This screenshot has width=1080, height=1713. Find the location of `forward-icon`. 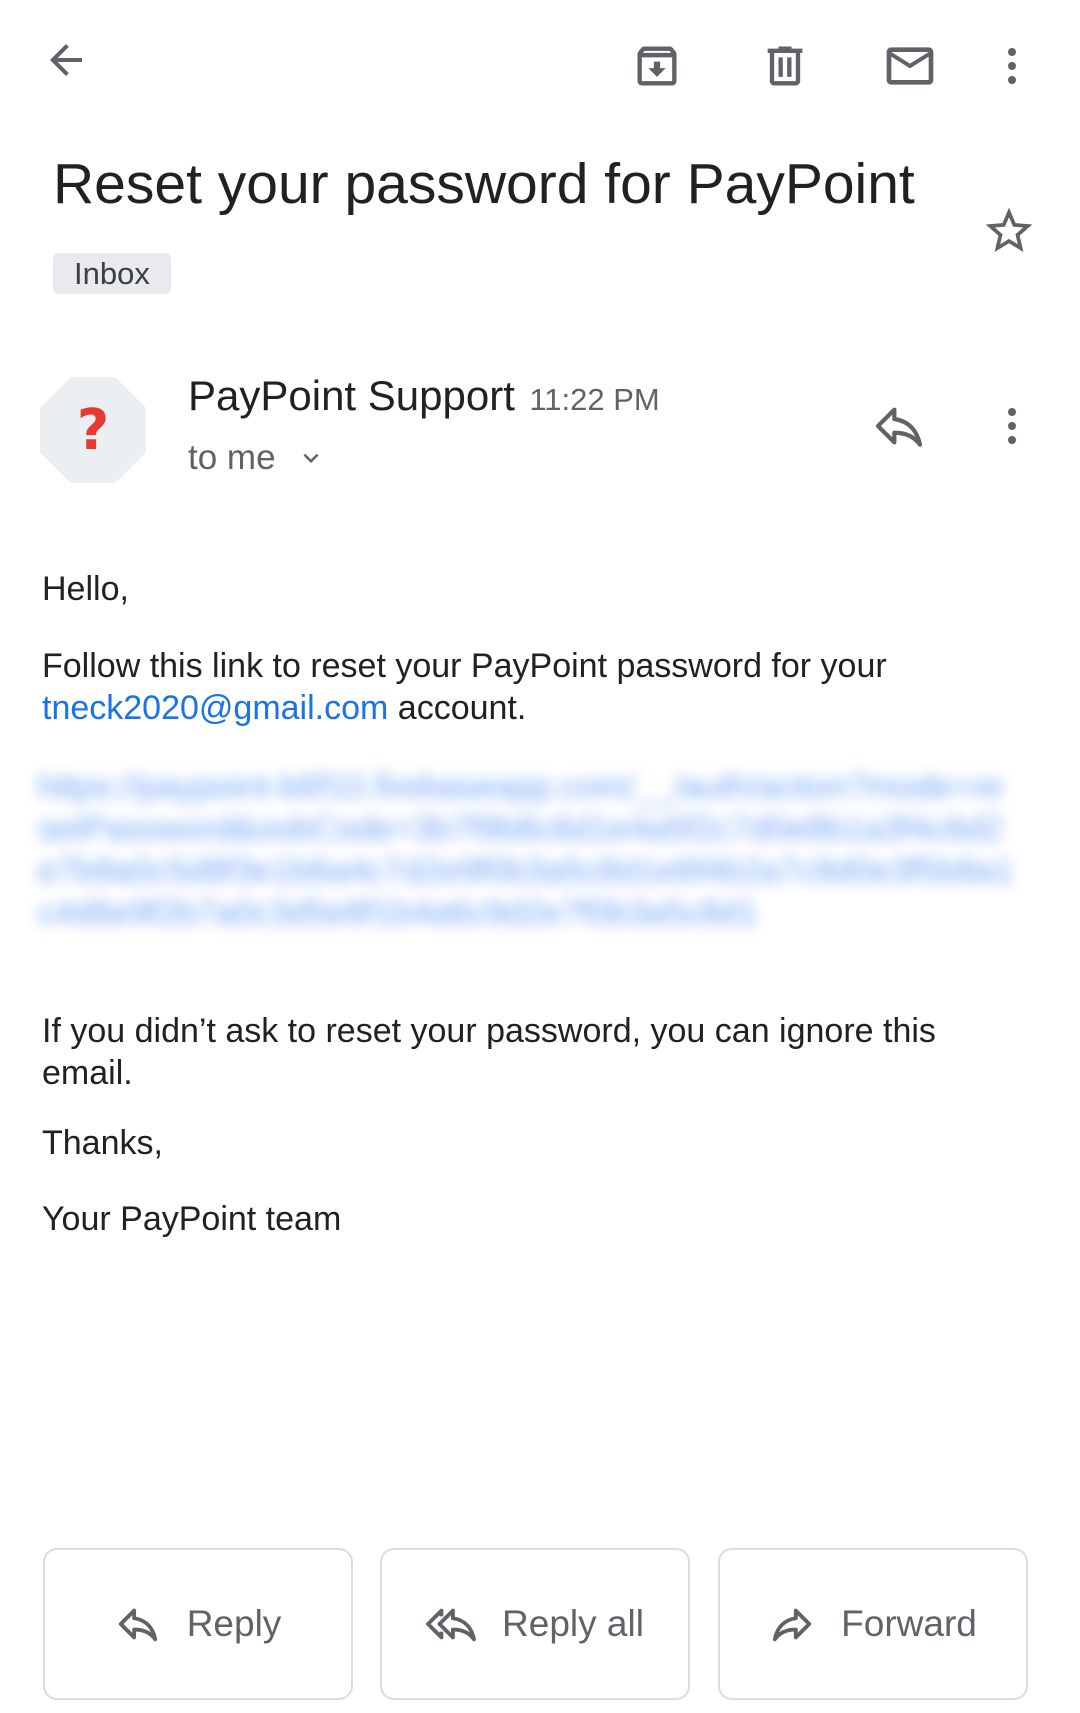

forward-icon is located at coordinates (792, 1624).